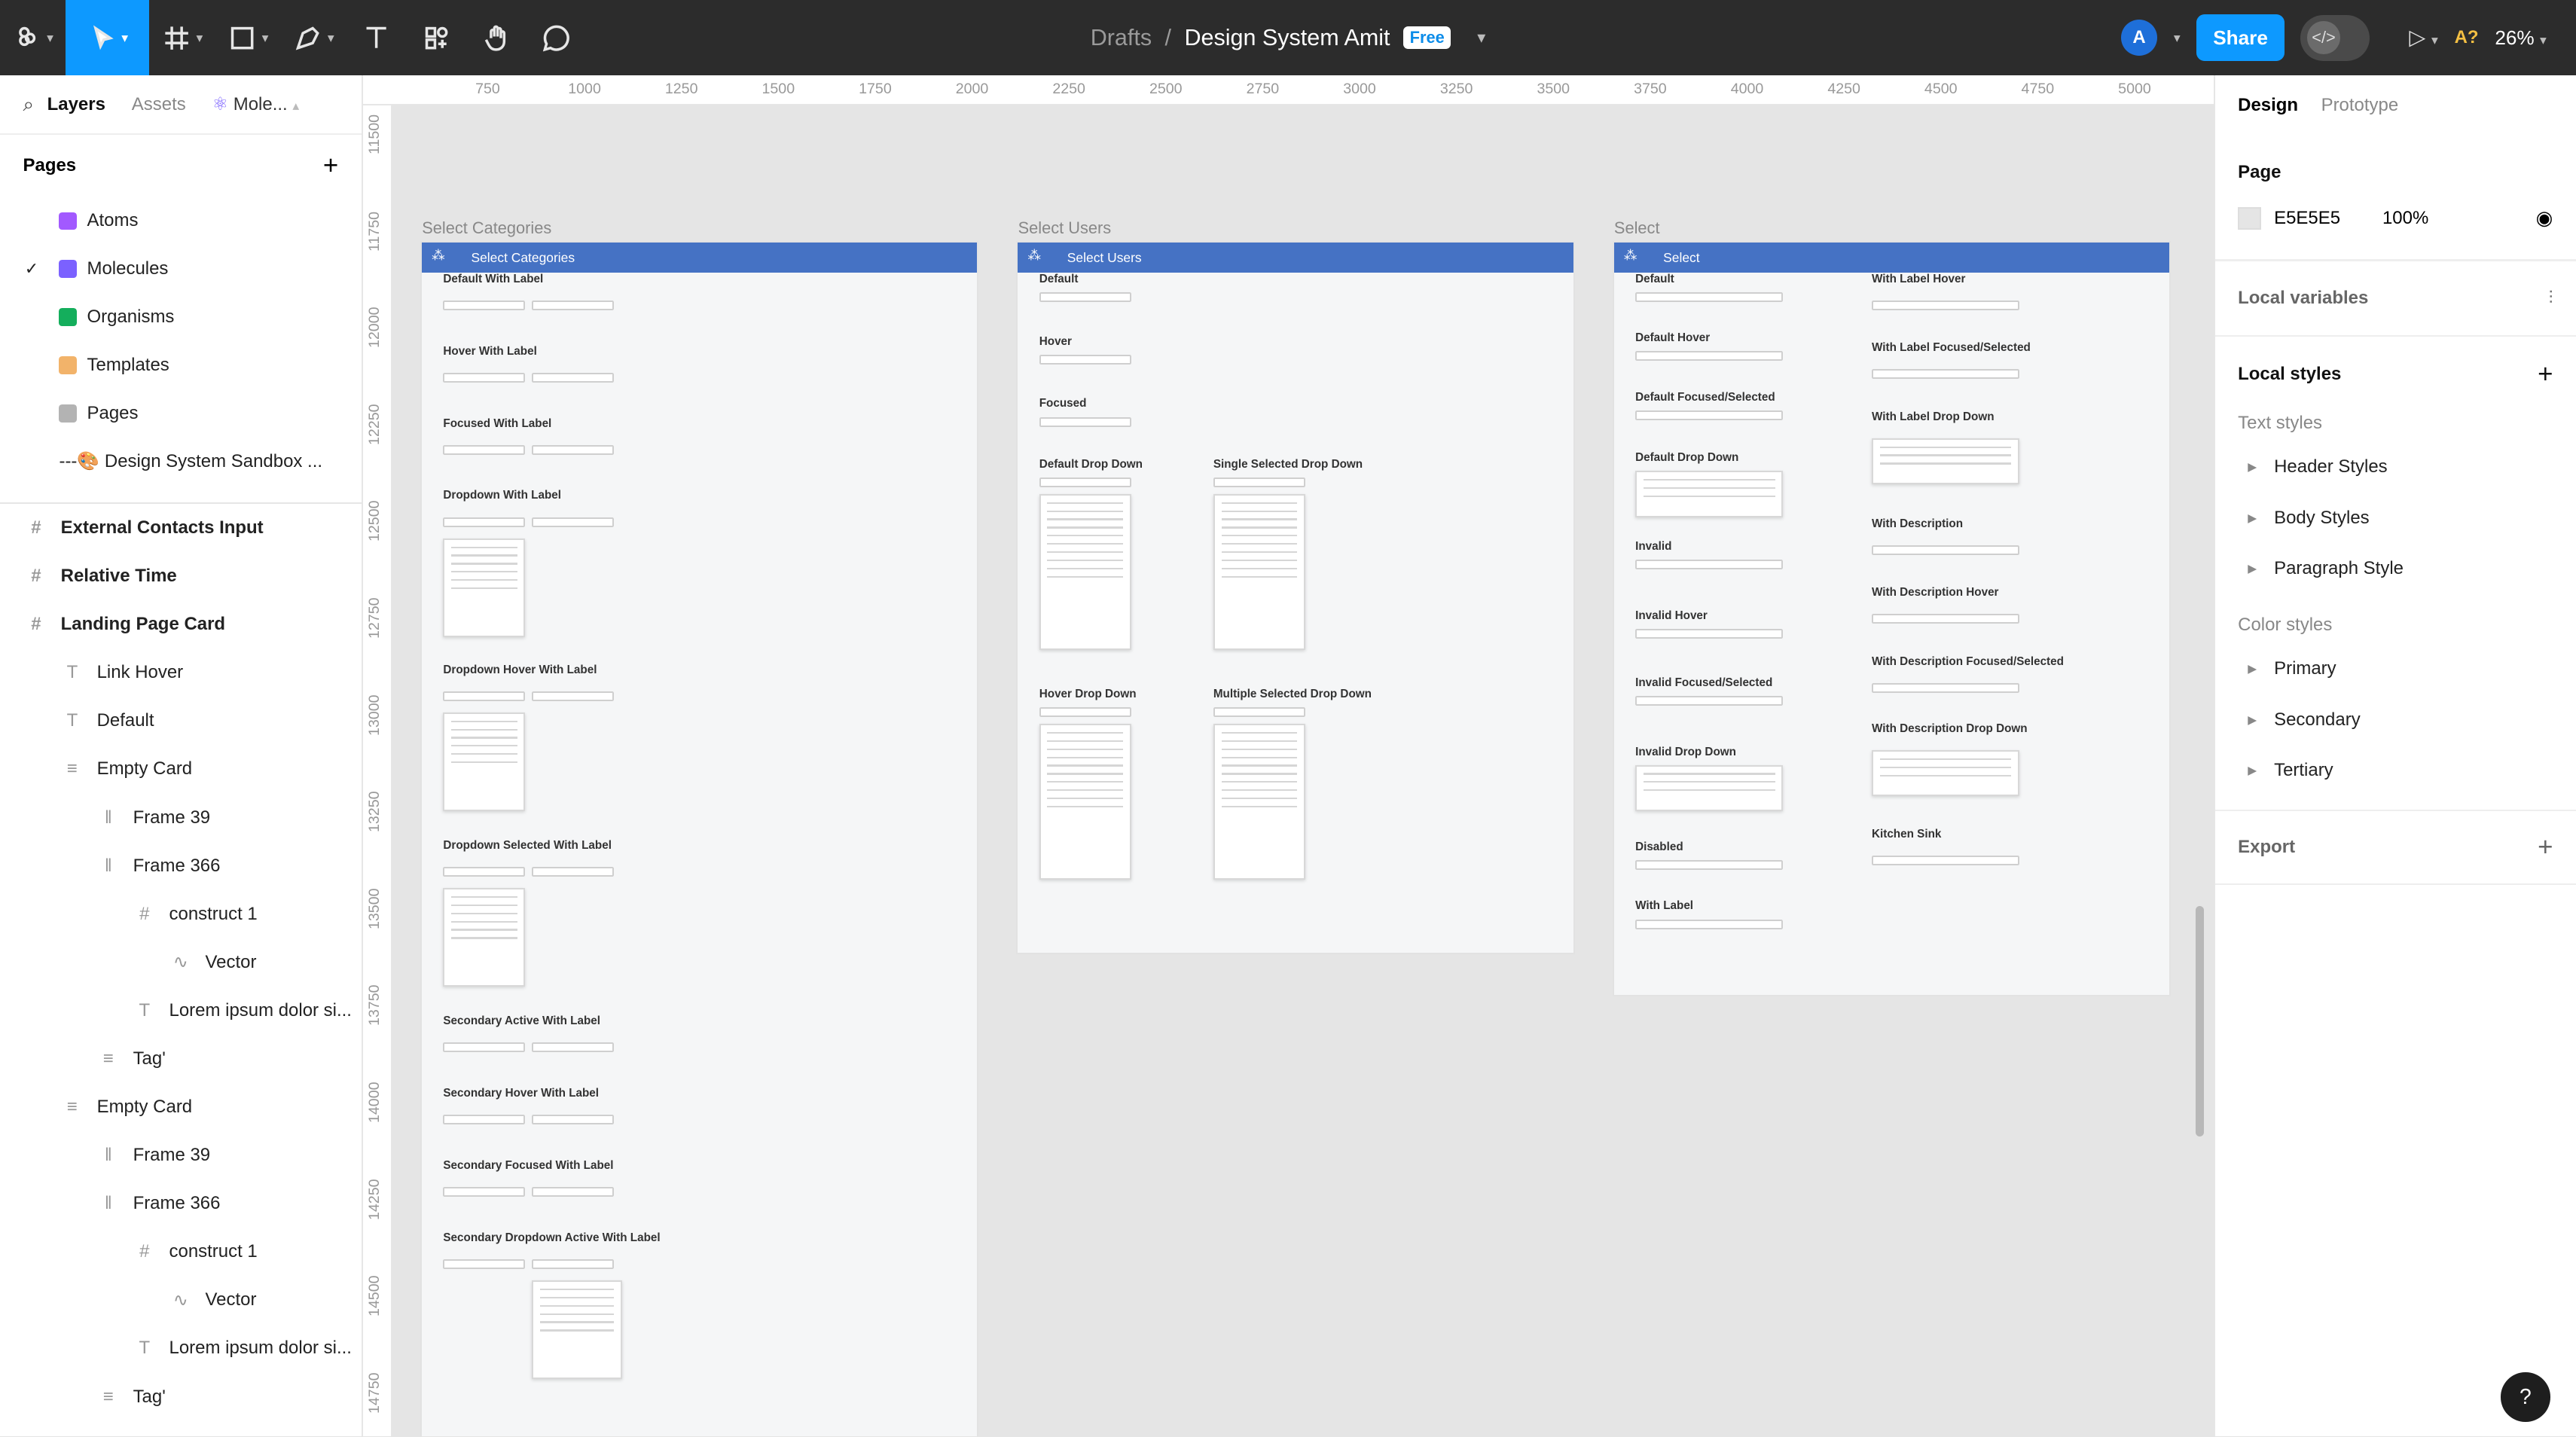  I want to click on component-section-label: Default Drop Down, so click(1091, 464).